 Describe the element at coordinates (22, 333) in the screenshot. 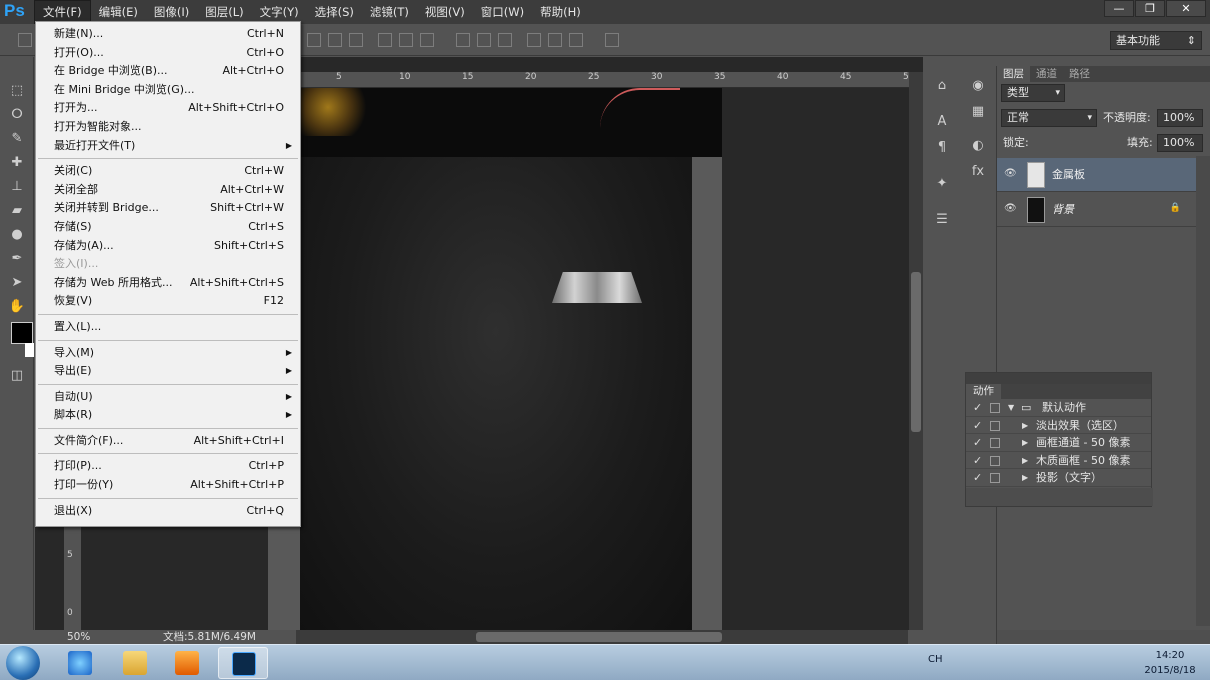

I see `foreground-color-swatch` at that location.